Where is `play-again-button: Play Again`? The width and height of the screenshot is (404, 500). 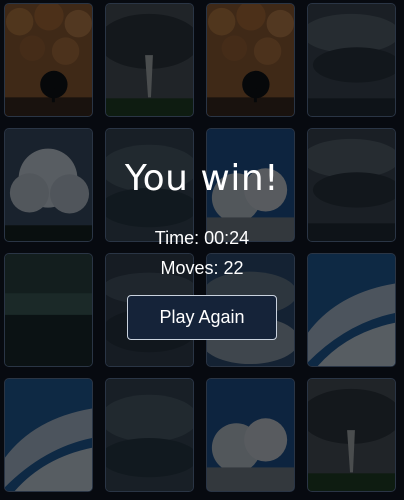 play-again-button: Play Again is located at coordinates (202, 317).